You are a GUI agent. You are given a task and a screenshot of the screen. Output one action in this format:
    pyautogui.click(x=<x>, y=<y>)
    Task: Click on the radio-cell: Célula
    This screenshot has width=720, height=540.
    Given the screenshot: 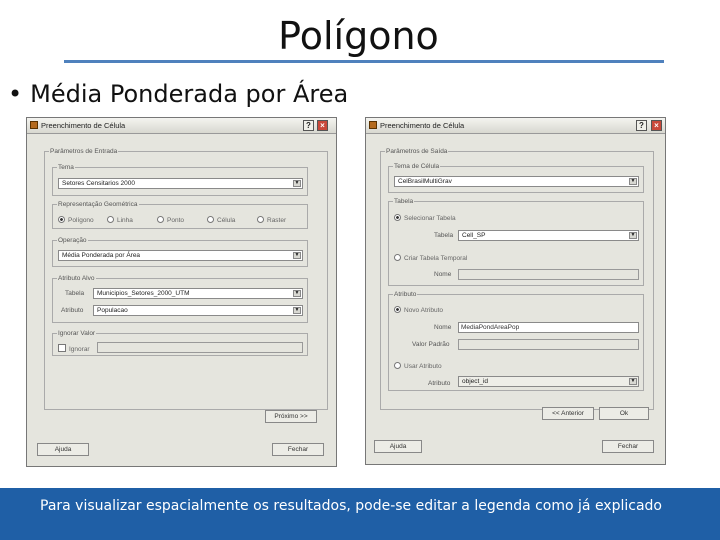 What is the action you would take?
    pyautogui.click(x=221, y=220)
    